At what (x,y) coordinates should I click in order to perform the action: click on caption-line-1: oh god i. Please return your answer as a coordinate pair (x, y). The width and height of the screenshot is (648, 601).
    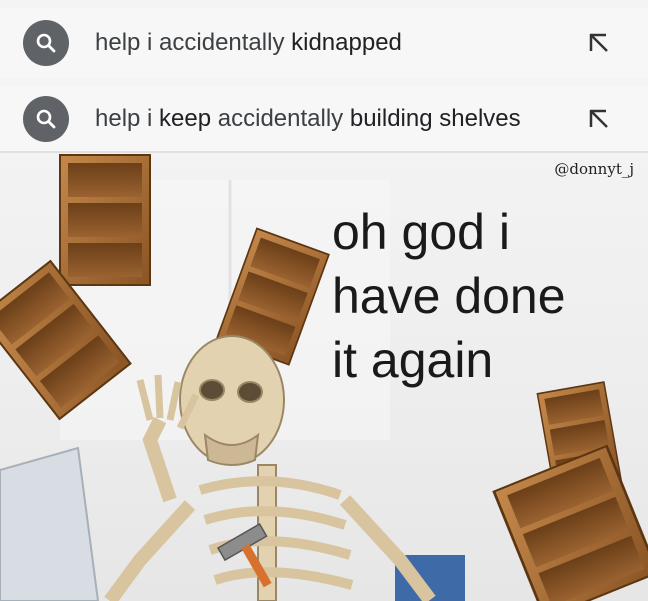
    Looking at the image, I should click on (421, 232).